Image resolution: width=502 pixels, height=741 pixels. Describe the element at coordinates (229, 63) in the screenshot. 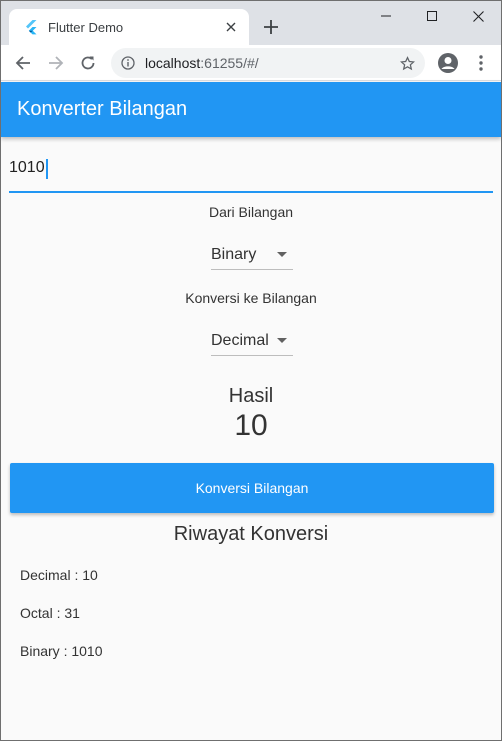

I see `url-path: :61255/#/` at that location.